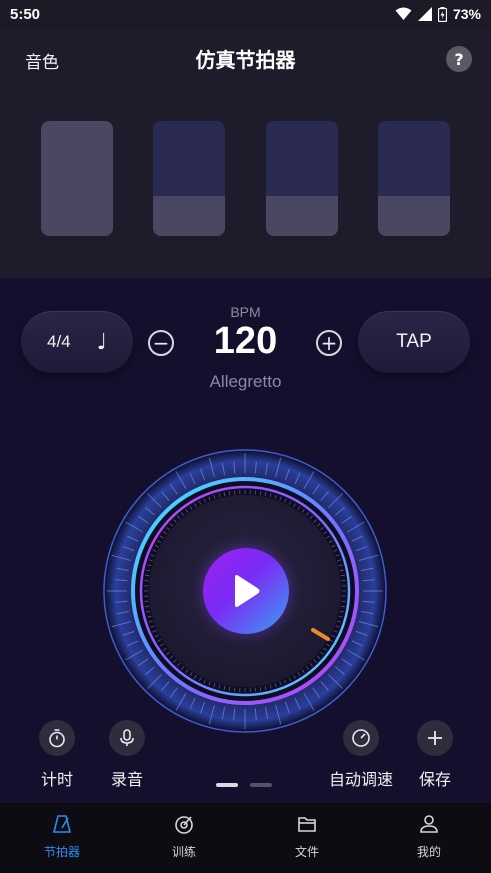 The width and height of the screenshot is (491, 873). I want to click on auto-speed-button: 自动调速, so click(361, 755).